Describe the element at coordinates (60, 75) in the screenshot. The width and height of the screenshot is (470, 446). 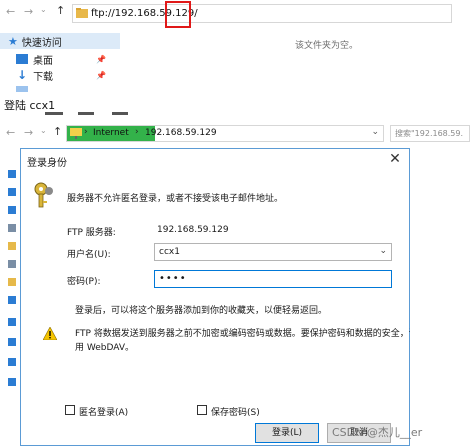
I see `sidebar-item-downloads: ↓ 下载 📌` at that location.